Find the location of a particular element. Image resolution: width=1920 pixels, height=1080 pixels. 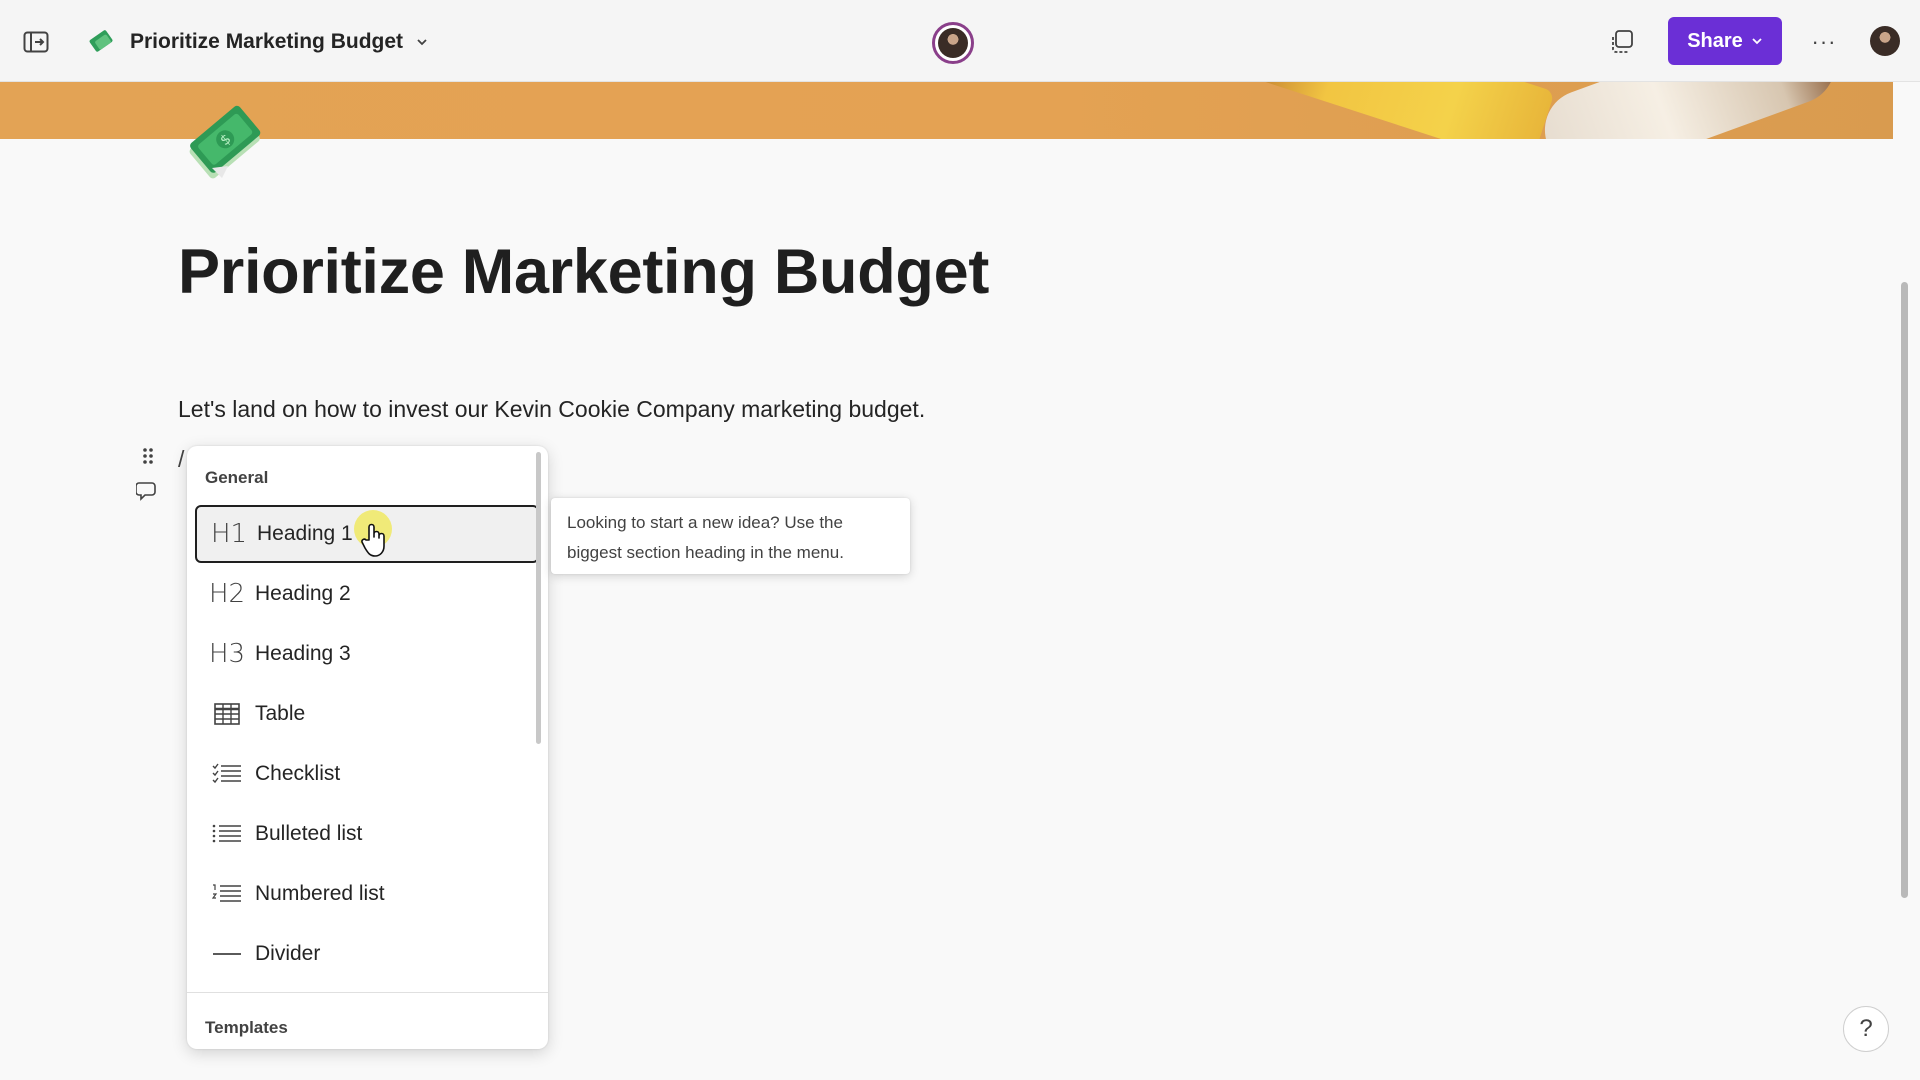

menu-item-label: Checklist is located at coordinates (298, 773).